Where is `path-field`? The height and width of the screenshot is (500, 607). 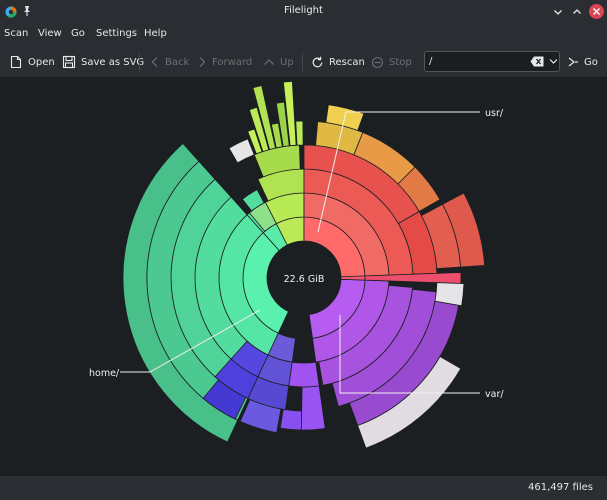 path-field is located at coordinates (492, 61).